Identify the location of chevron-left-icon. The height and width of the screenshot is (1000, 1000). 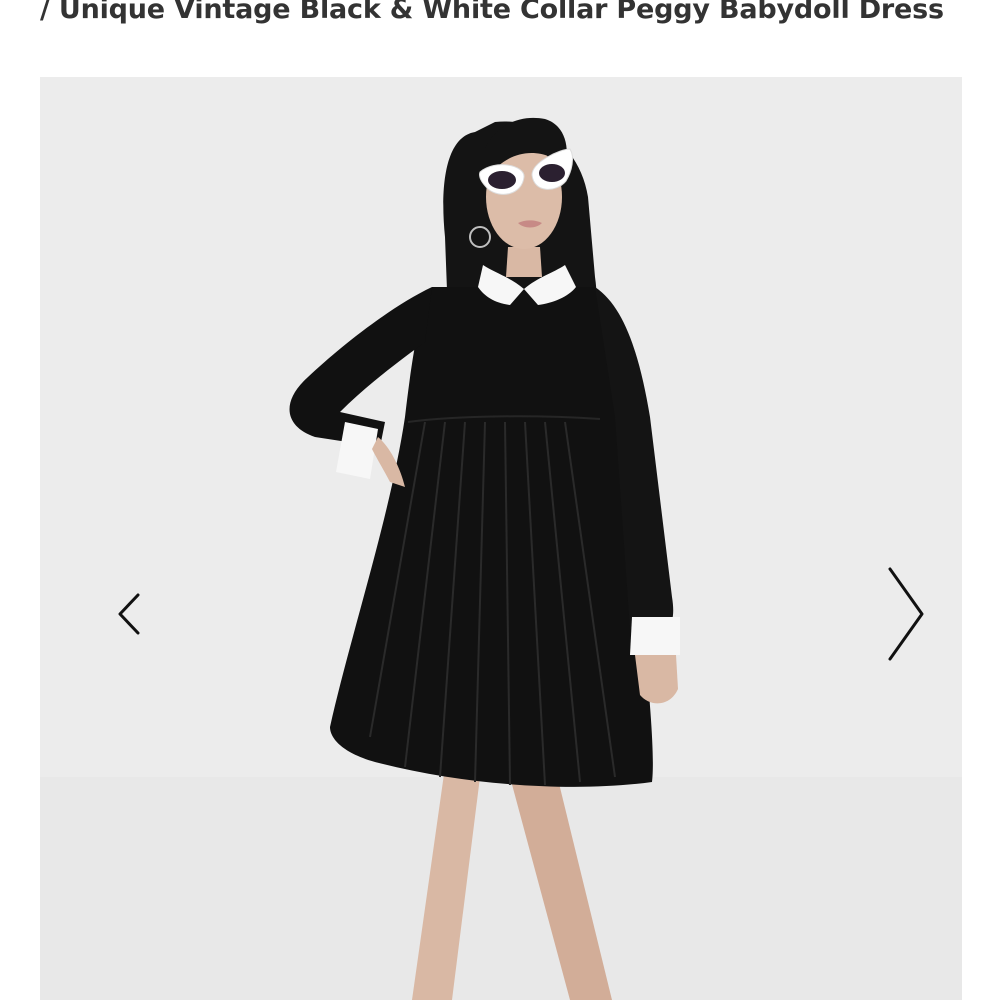
(129, 614).